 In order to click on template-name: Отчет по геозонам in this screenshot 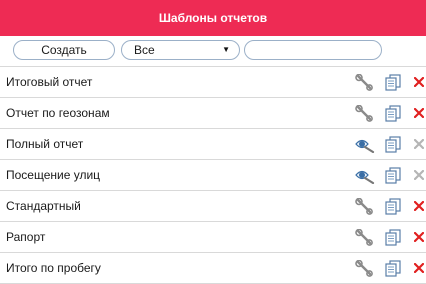, I will do `click(58, 113)`.